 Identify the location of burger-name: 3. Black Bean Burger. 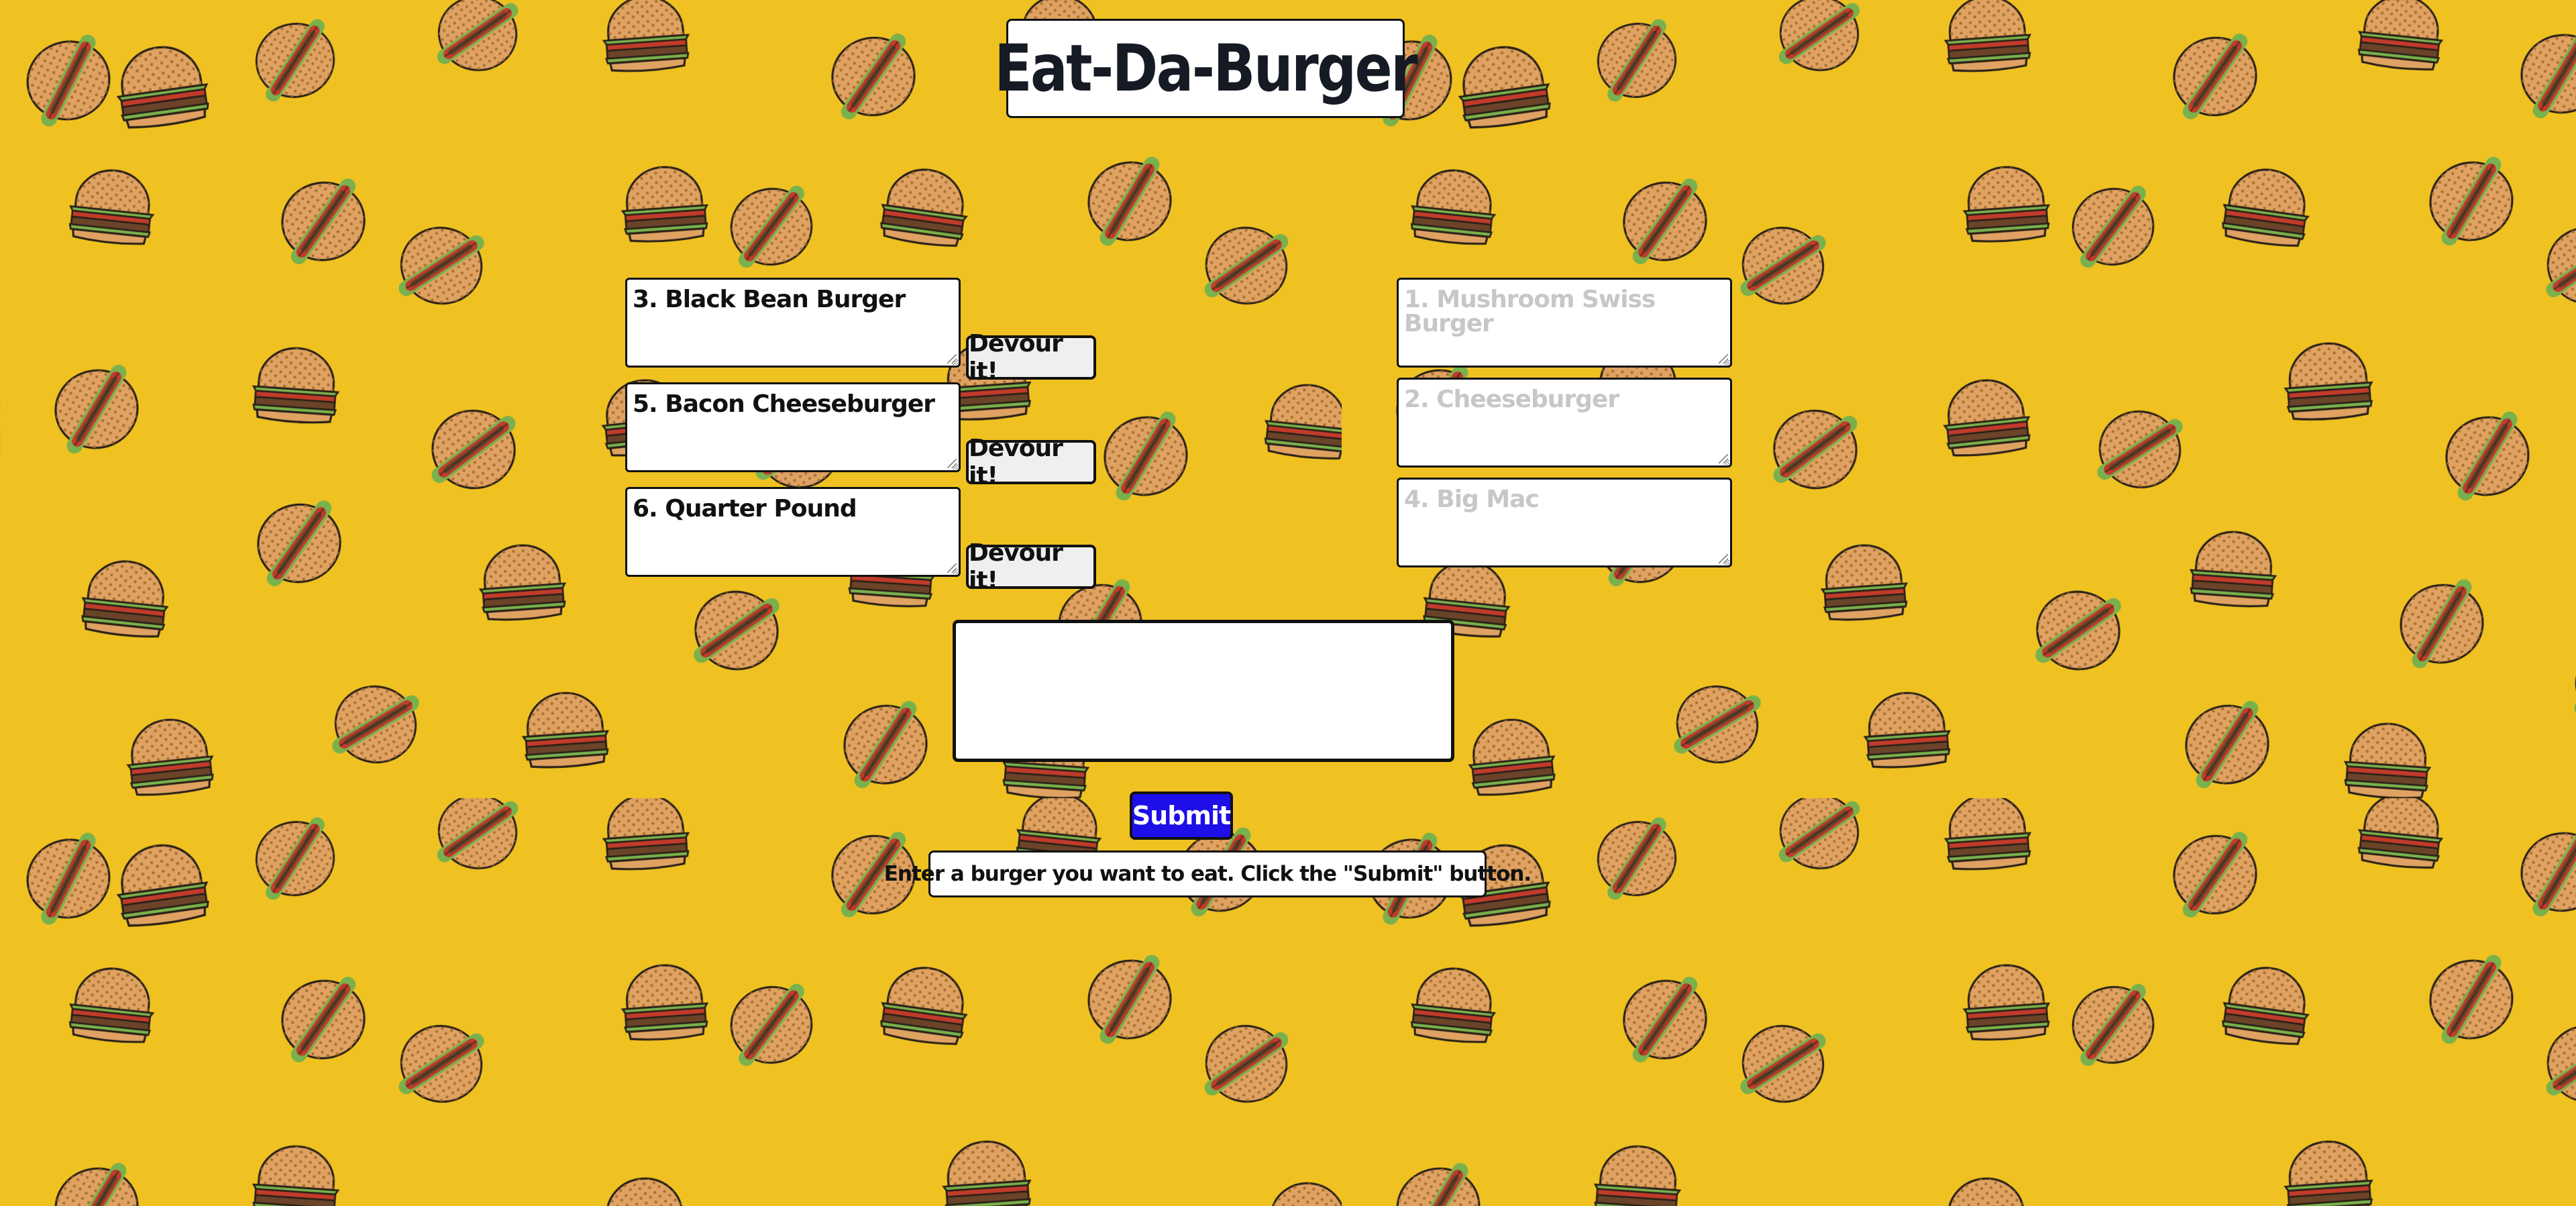
(769, 299).